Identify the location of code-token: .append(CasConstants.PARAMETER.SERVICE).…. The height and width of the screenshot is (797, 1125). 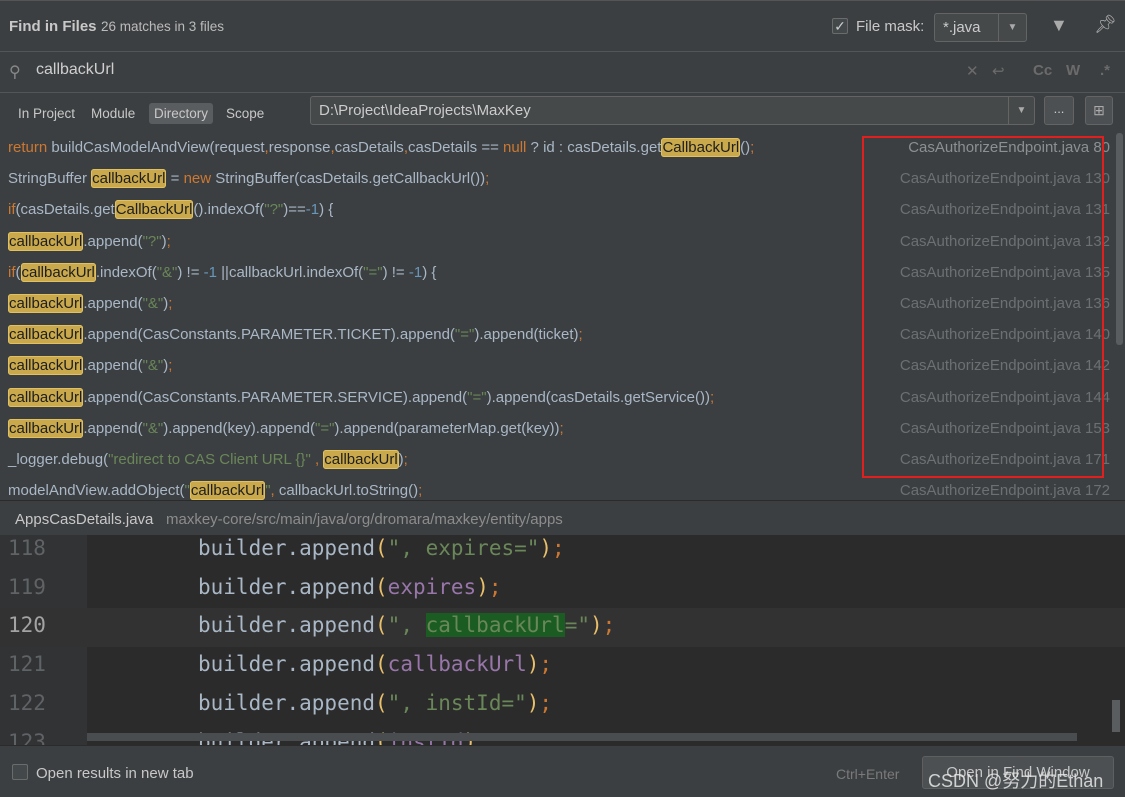
(275, 397).